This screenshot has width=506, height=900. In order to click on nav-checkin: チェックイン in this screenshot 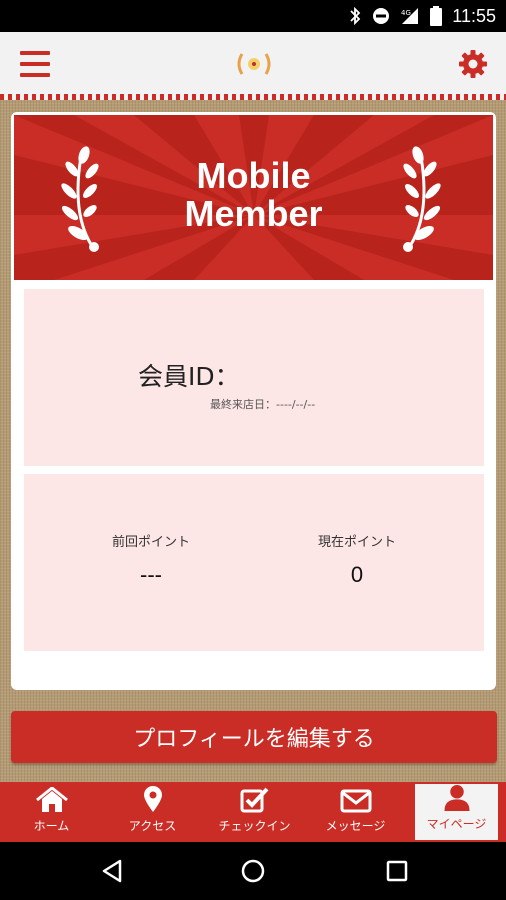, I will do `click(254, 812)`.